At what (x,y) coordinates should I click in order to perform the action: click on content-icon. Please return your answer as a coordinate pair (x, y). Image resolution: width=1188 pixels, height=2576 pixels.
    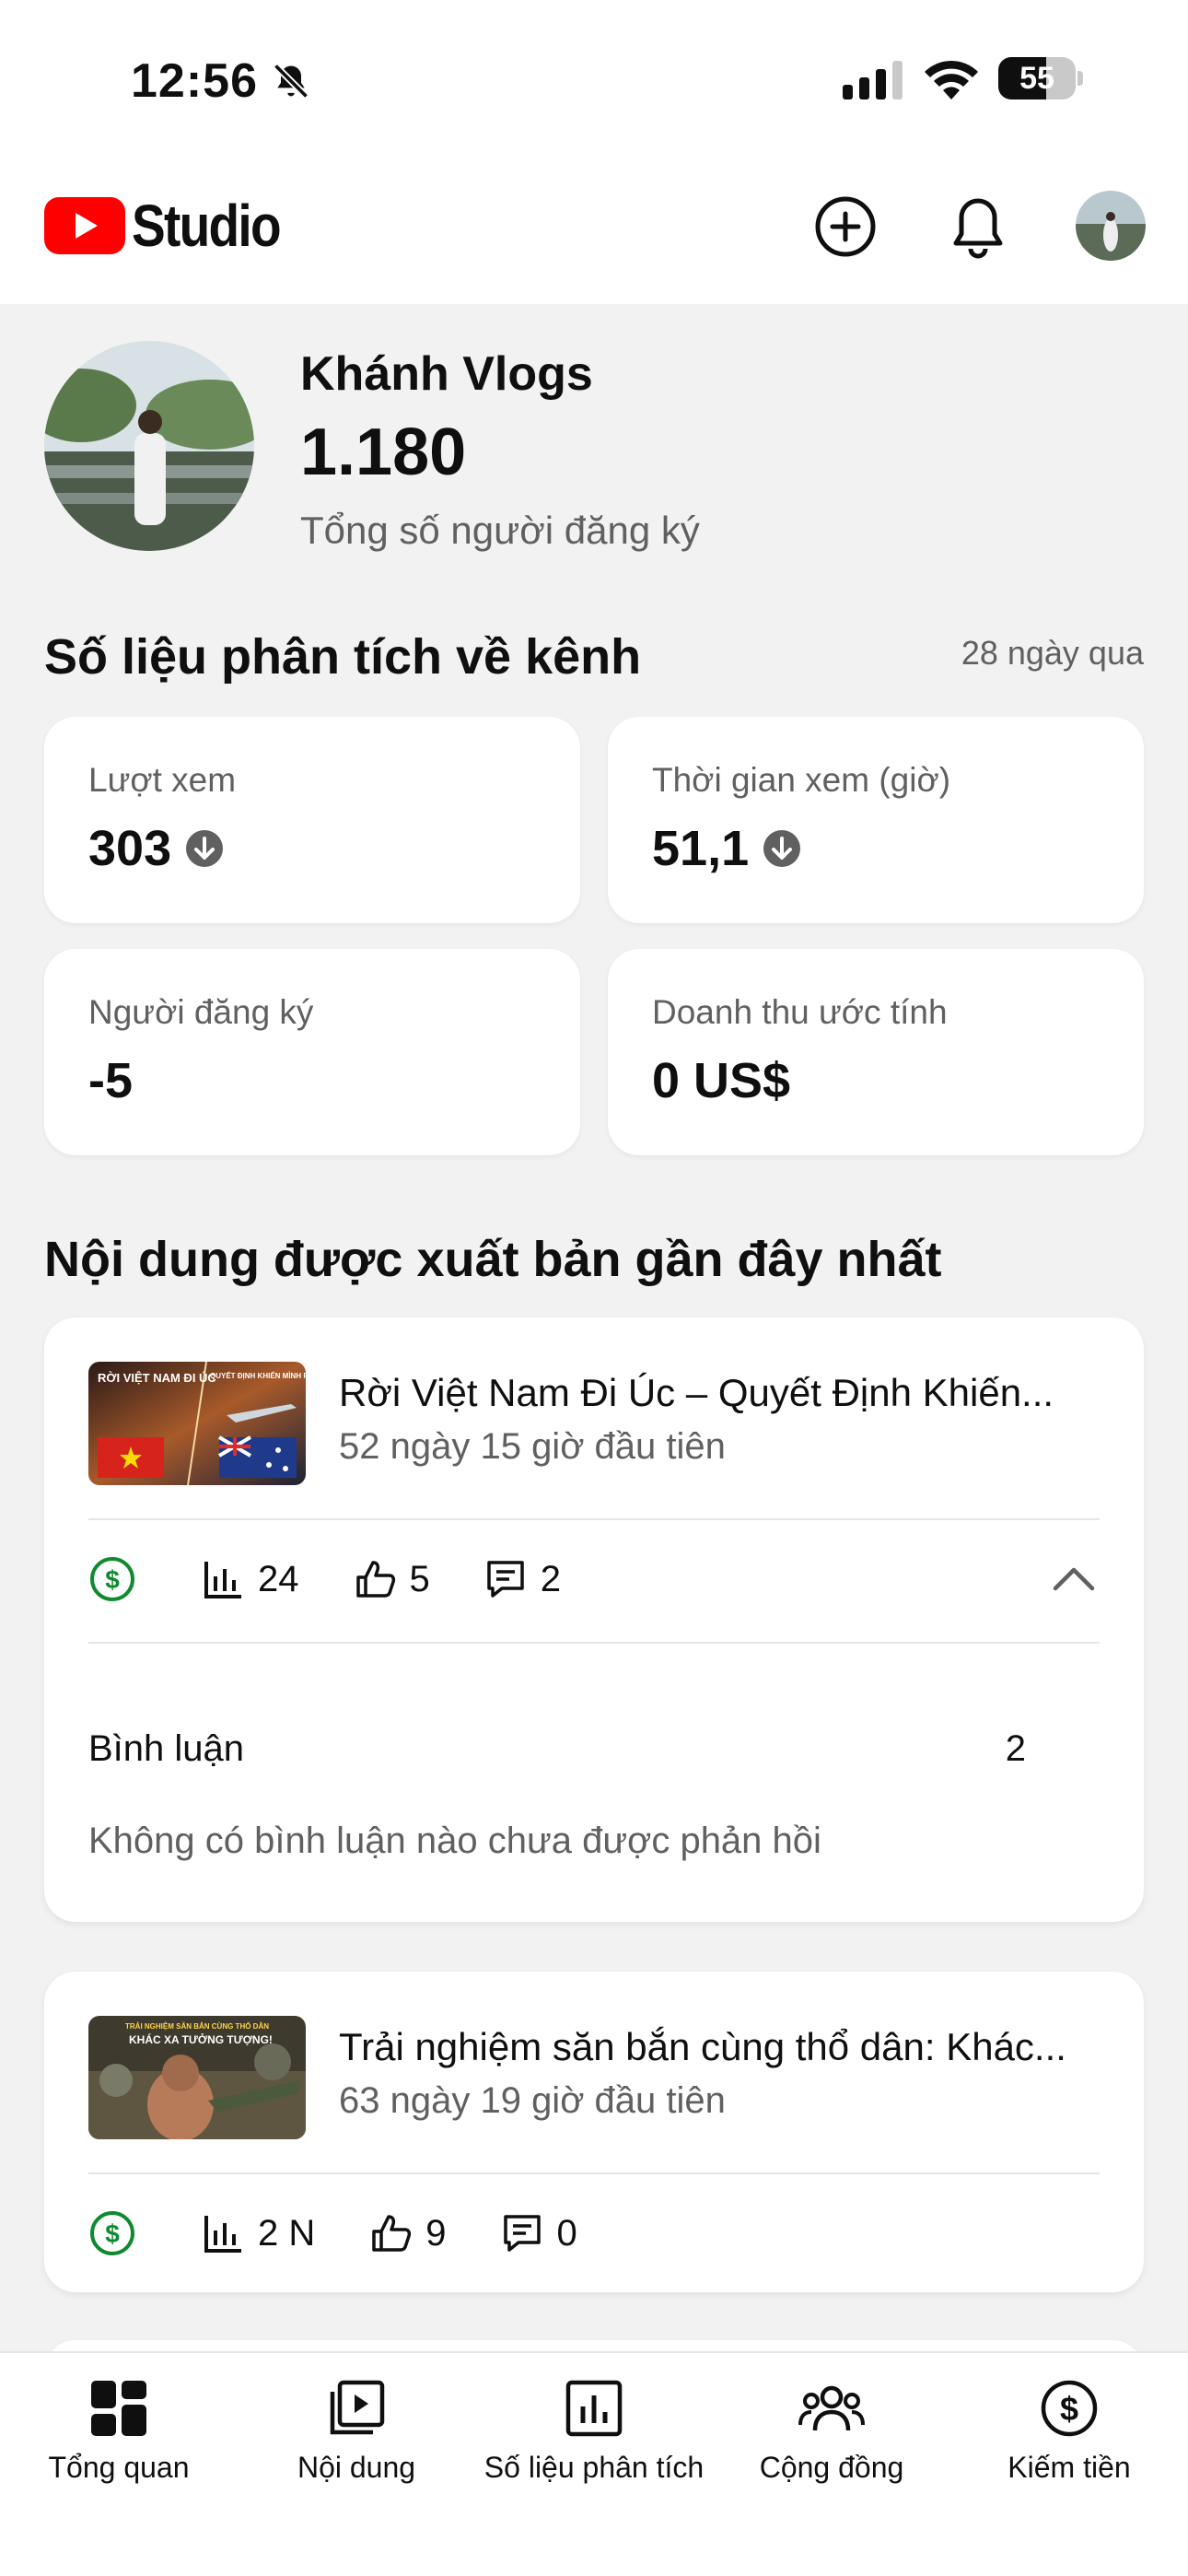
    Looking at the image, I should click on (357, 2407).